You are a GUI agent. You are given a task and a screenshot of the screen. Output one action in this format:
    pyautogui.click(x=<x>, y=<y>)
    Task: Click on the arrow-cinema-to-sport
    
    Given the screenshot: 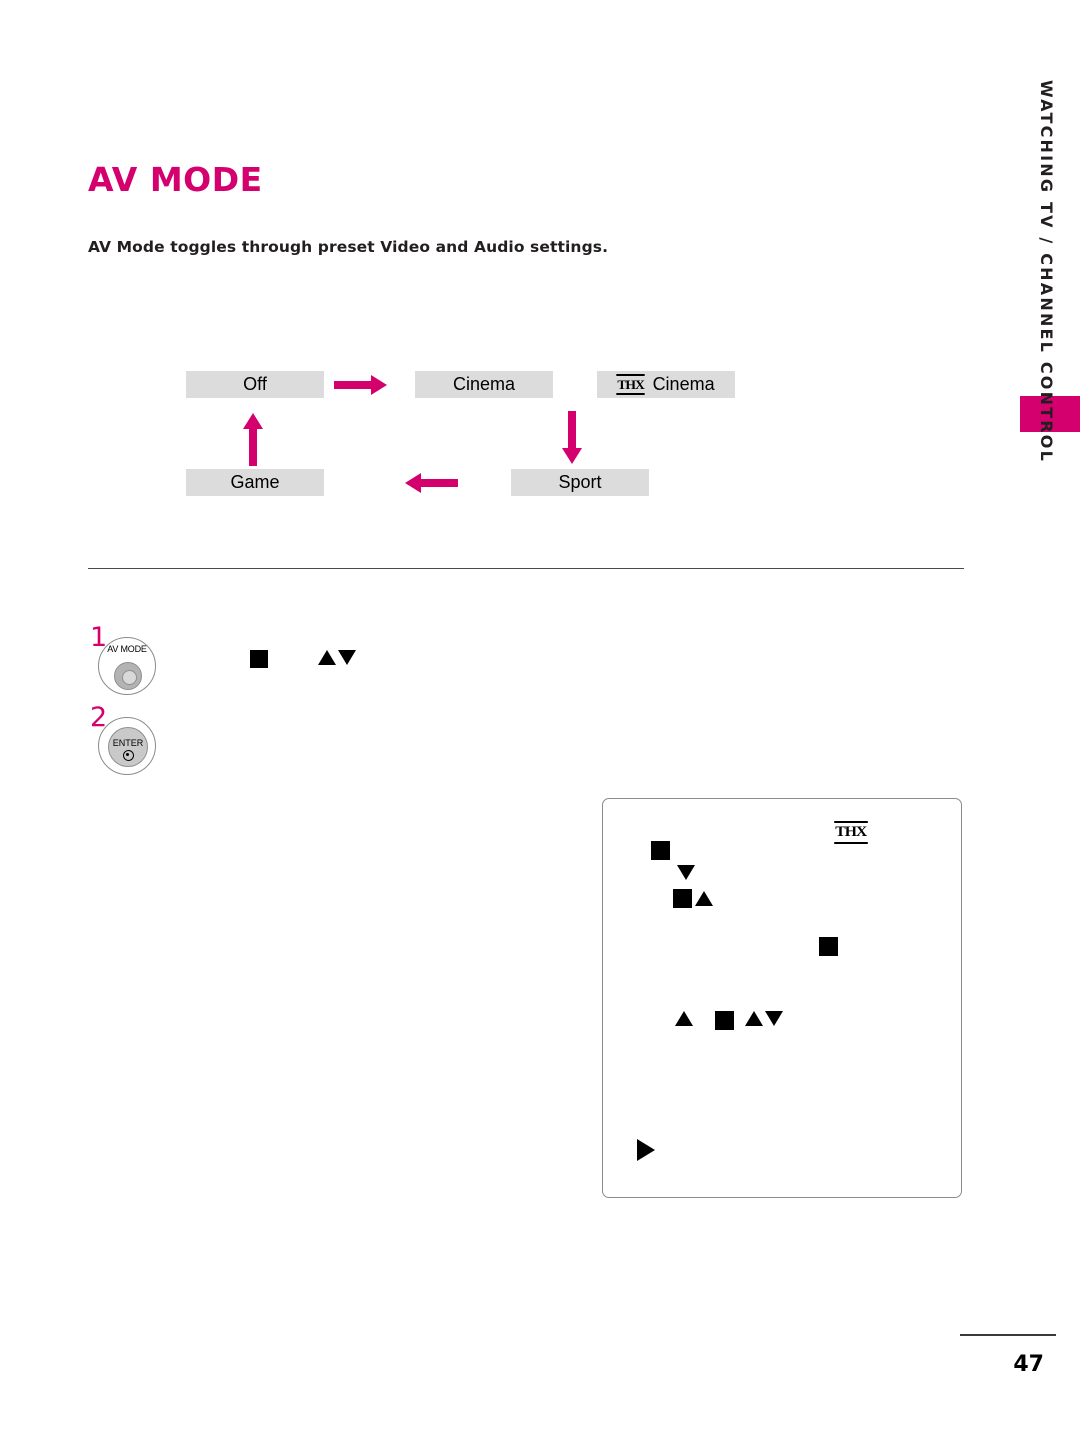 What is the action you would take?
    pyautogui.click(x=572, y=437)
    